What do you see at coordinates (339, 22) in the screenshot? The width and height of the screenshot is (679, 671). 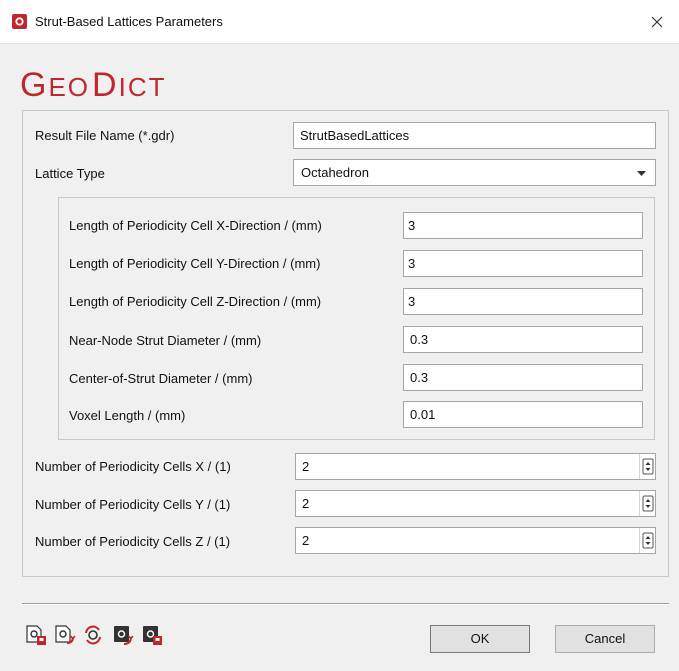 I see `title-bar: Strut-Based Lattices Parameters` at bounding box center [339, 22].